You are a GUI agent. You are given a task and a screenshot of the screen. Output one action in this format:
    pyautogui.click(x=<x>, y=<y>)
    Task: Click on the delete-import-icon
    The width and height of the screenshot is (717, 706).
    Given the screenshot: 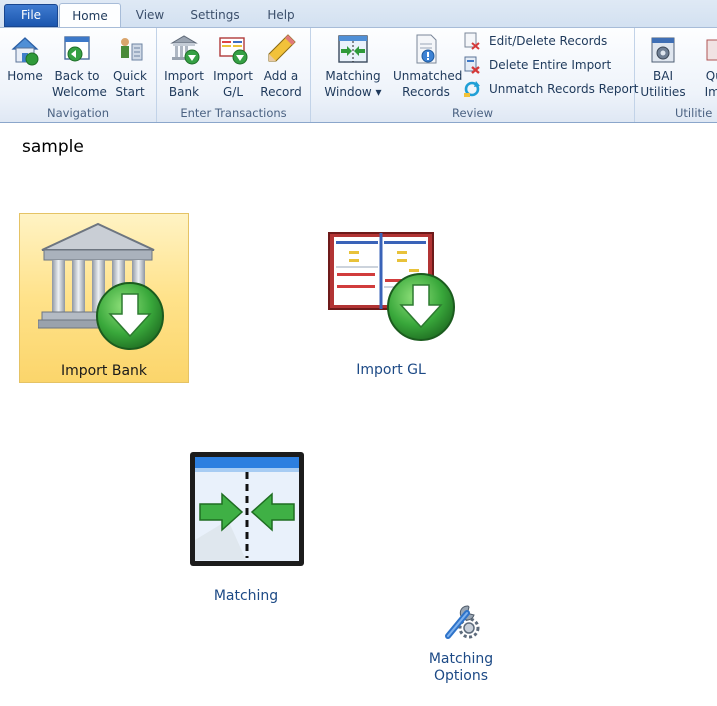 What is the action you would take?
    pyautogui.click(x=472, y=65)
    